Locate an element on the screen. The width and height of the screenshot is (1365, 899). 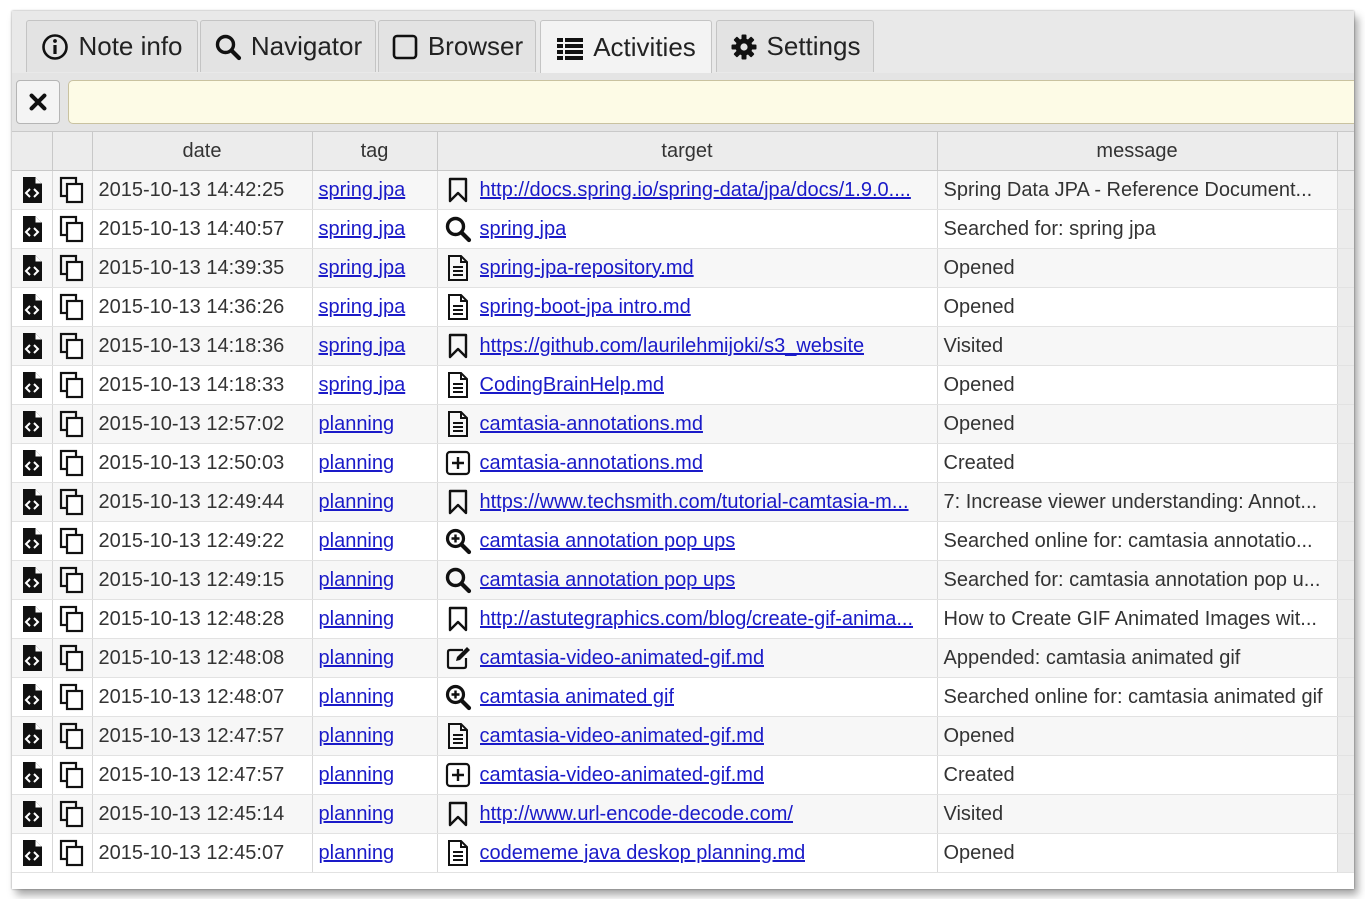
target-link: spring-jpa-repository.md is located at coordinates (587, 268).